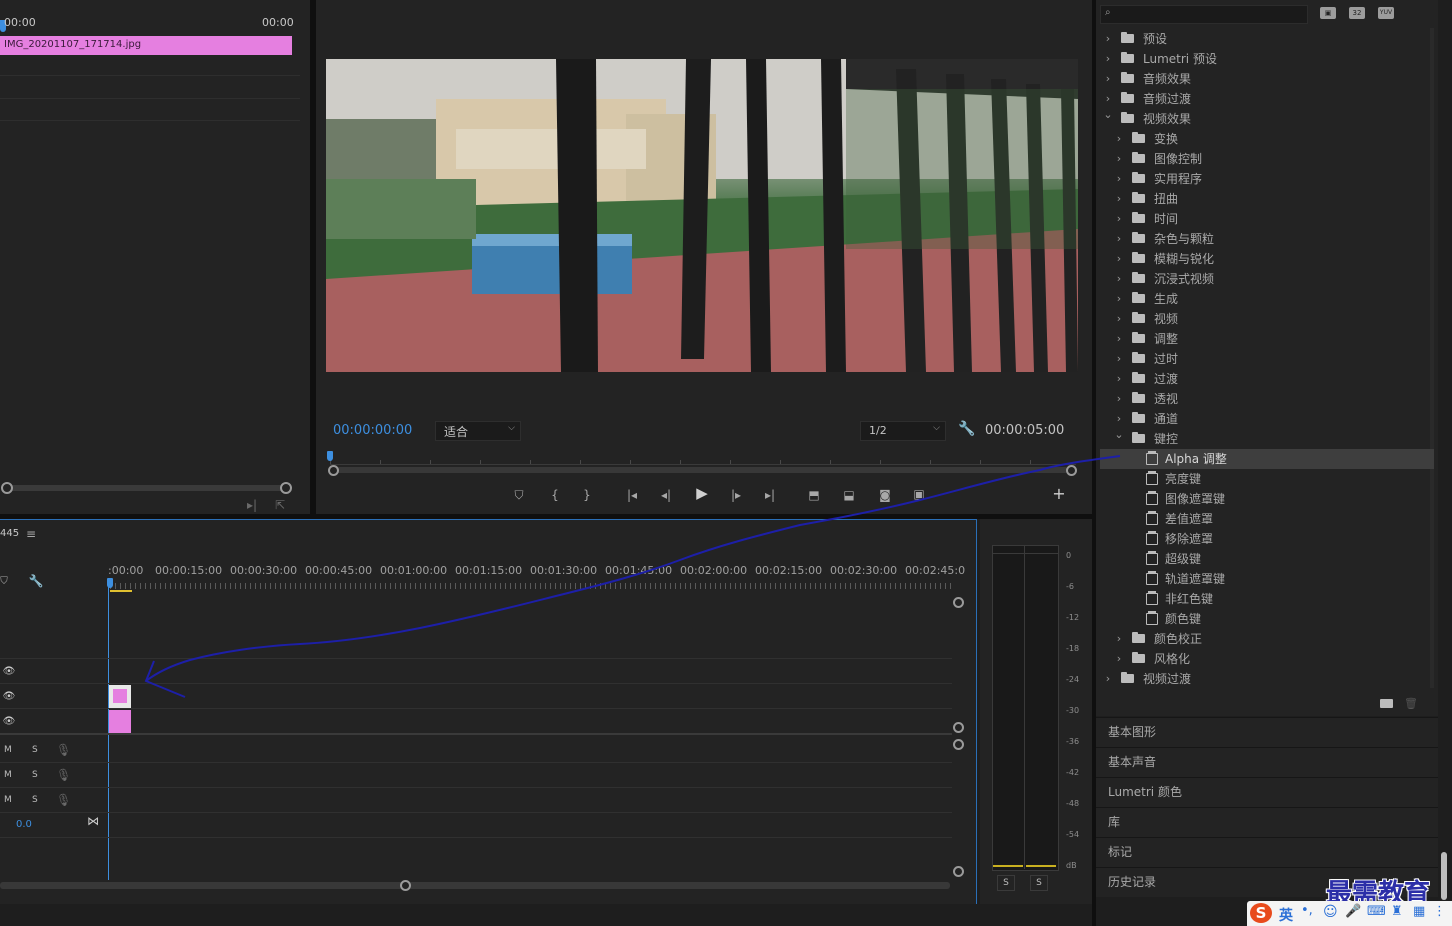 This screenshot has height=926, width=1452. What do you see at coordinates (1073, 617) in the screenshot?
I see `meter-scale-label: -12` at bounding box center [1073, 617].